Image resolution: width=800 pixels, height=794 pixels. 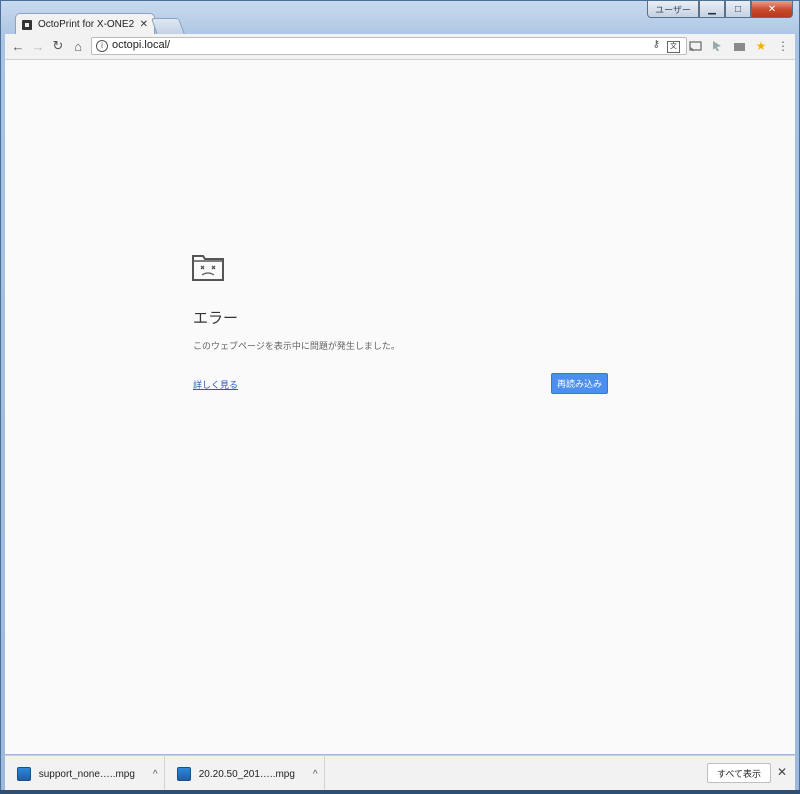 I want to click on close-window-button: ✕, so click(x=772, y=9).